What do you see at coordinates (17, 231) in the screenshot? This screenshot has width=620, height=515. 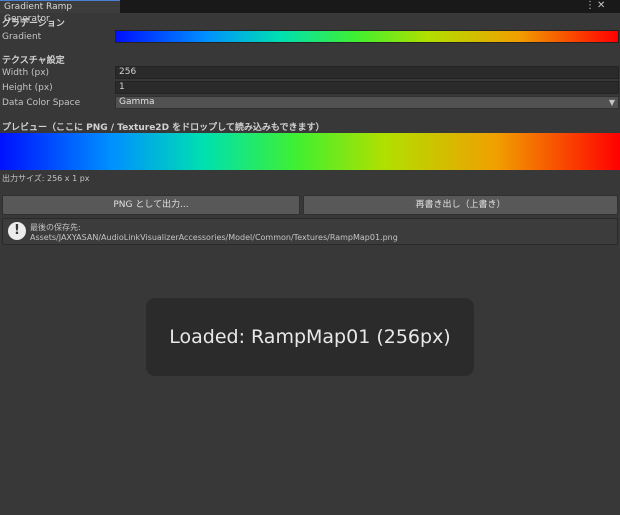 I see `info-exclamation-icon: !` at bounding box center [17, 231].